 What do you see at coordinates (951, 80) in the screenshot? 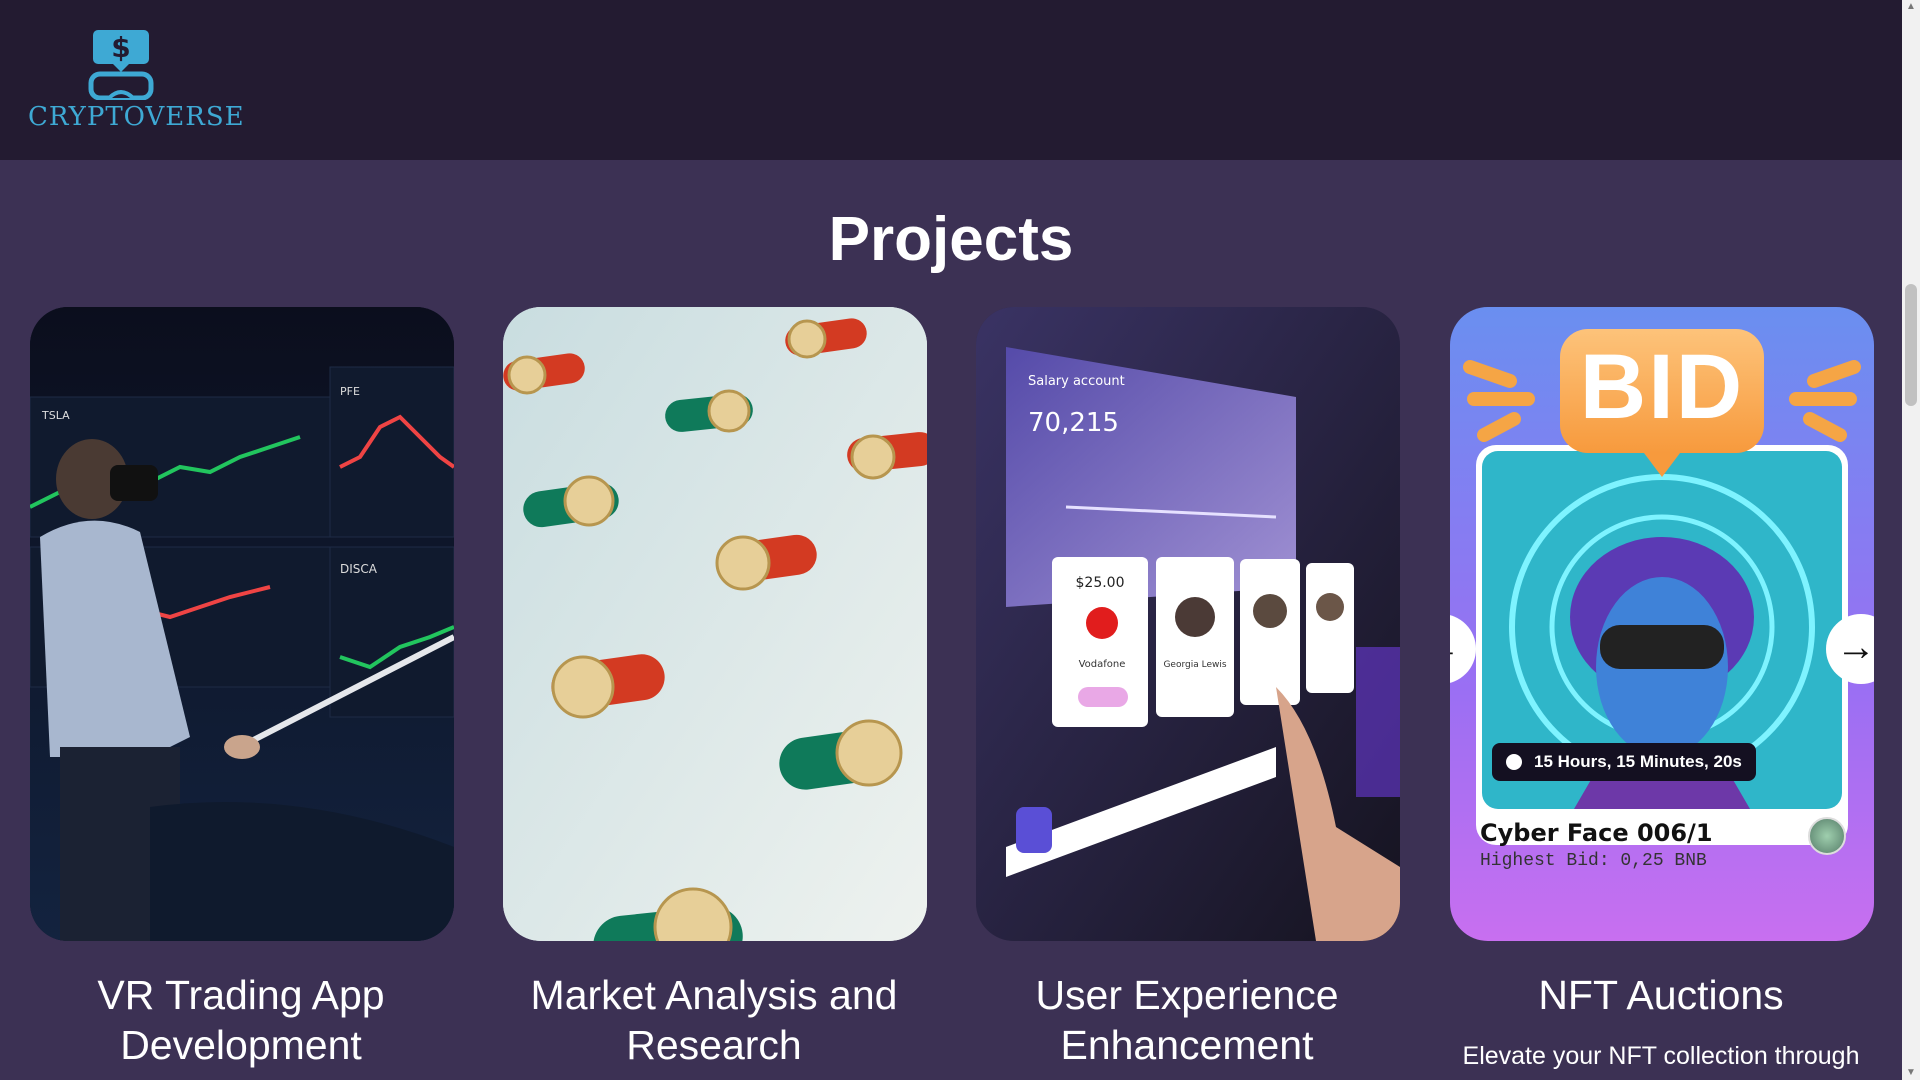
I see `site-header: $ CRYPTOVERSE` at bounding box center [951, 80].